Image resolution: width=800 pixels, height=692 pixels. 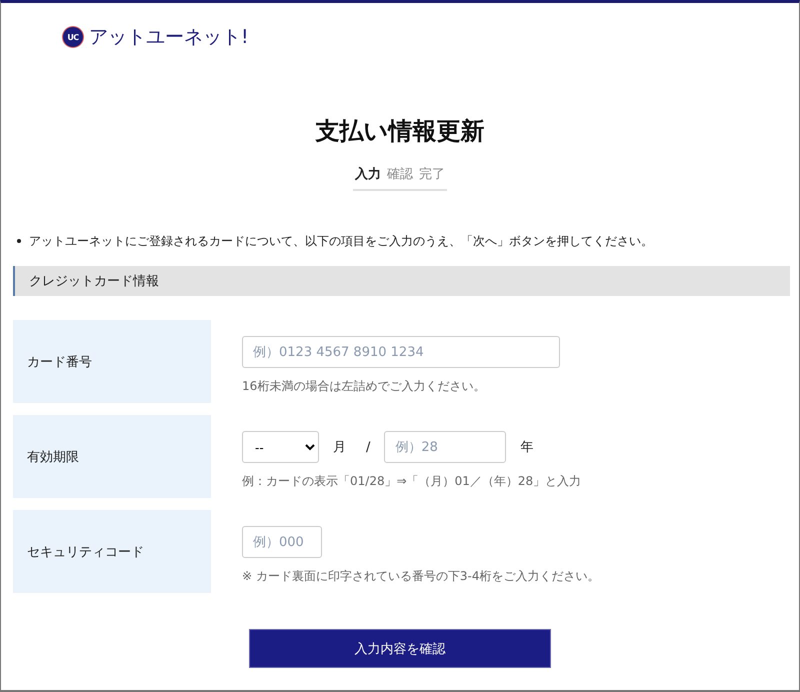 What do you see at coordinates (19, 241) in the screenshot?
I see `bullet-icon` at bounding box center [19, 241].